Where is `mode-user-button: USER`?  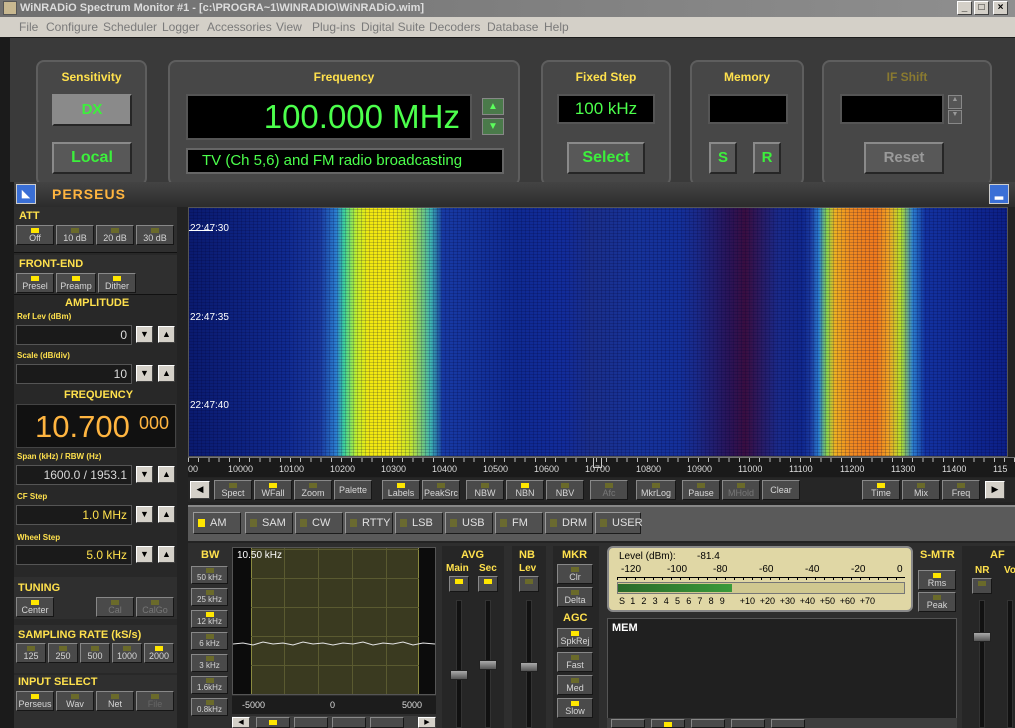 mode-user-button: USER is located at coordinates (619, 523).